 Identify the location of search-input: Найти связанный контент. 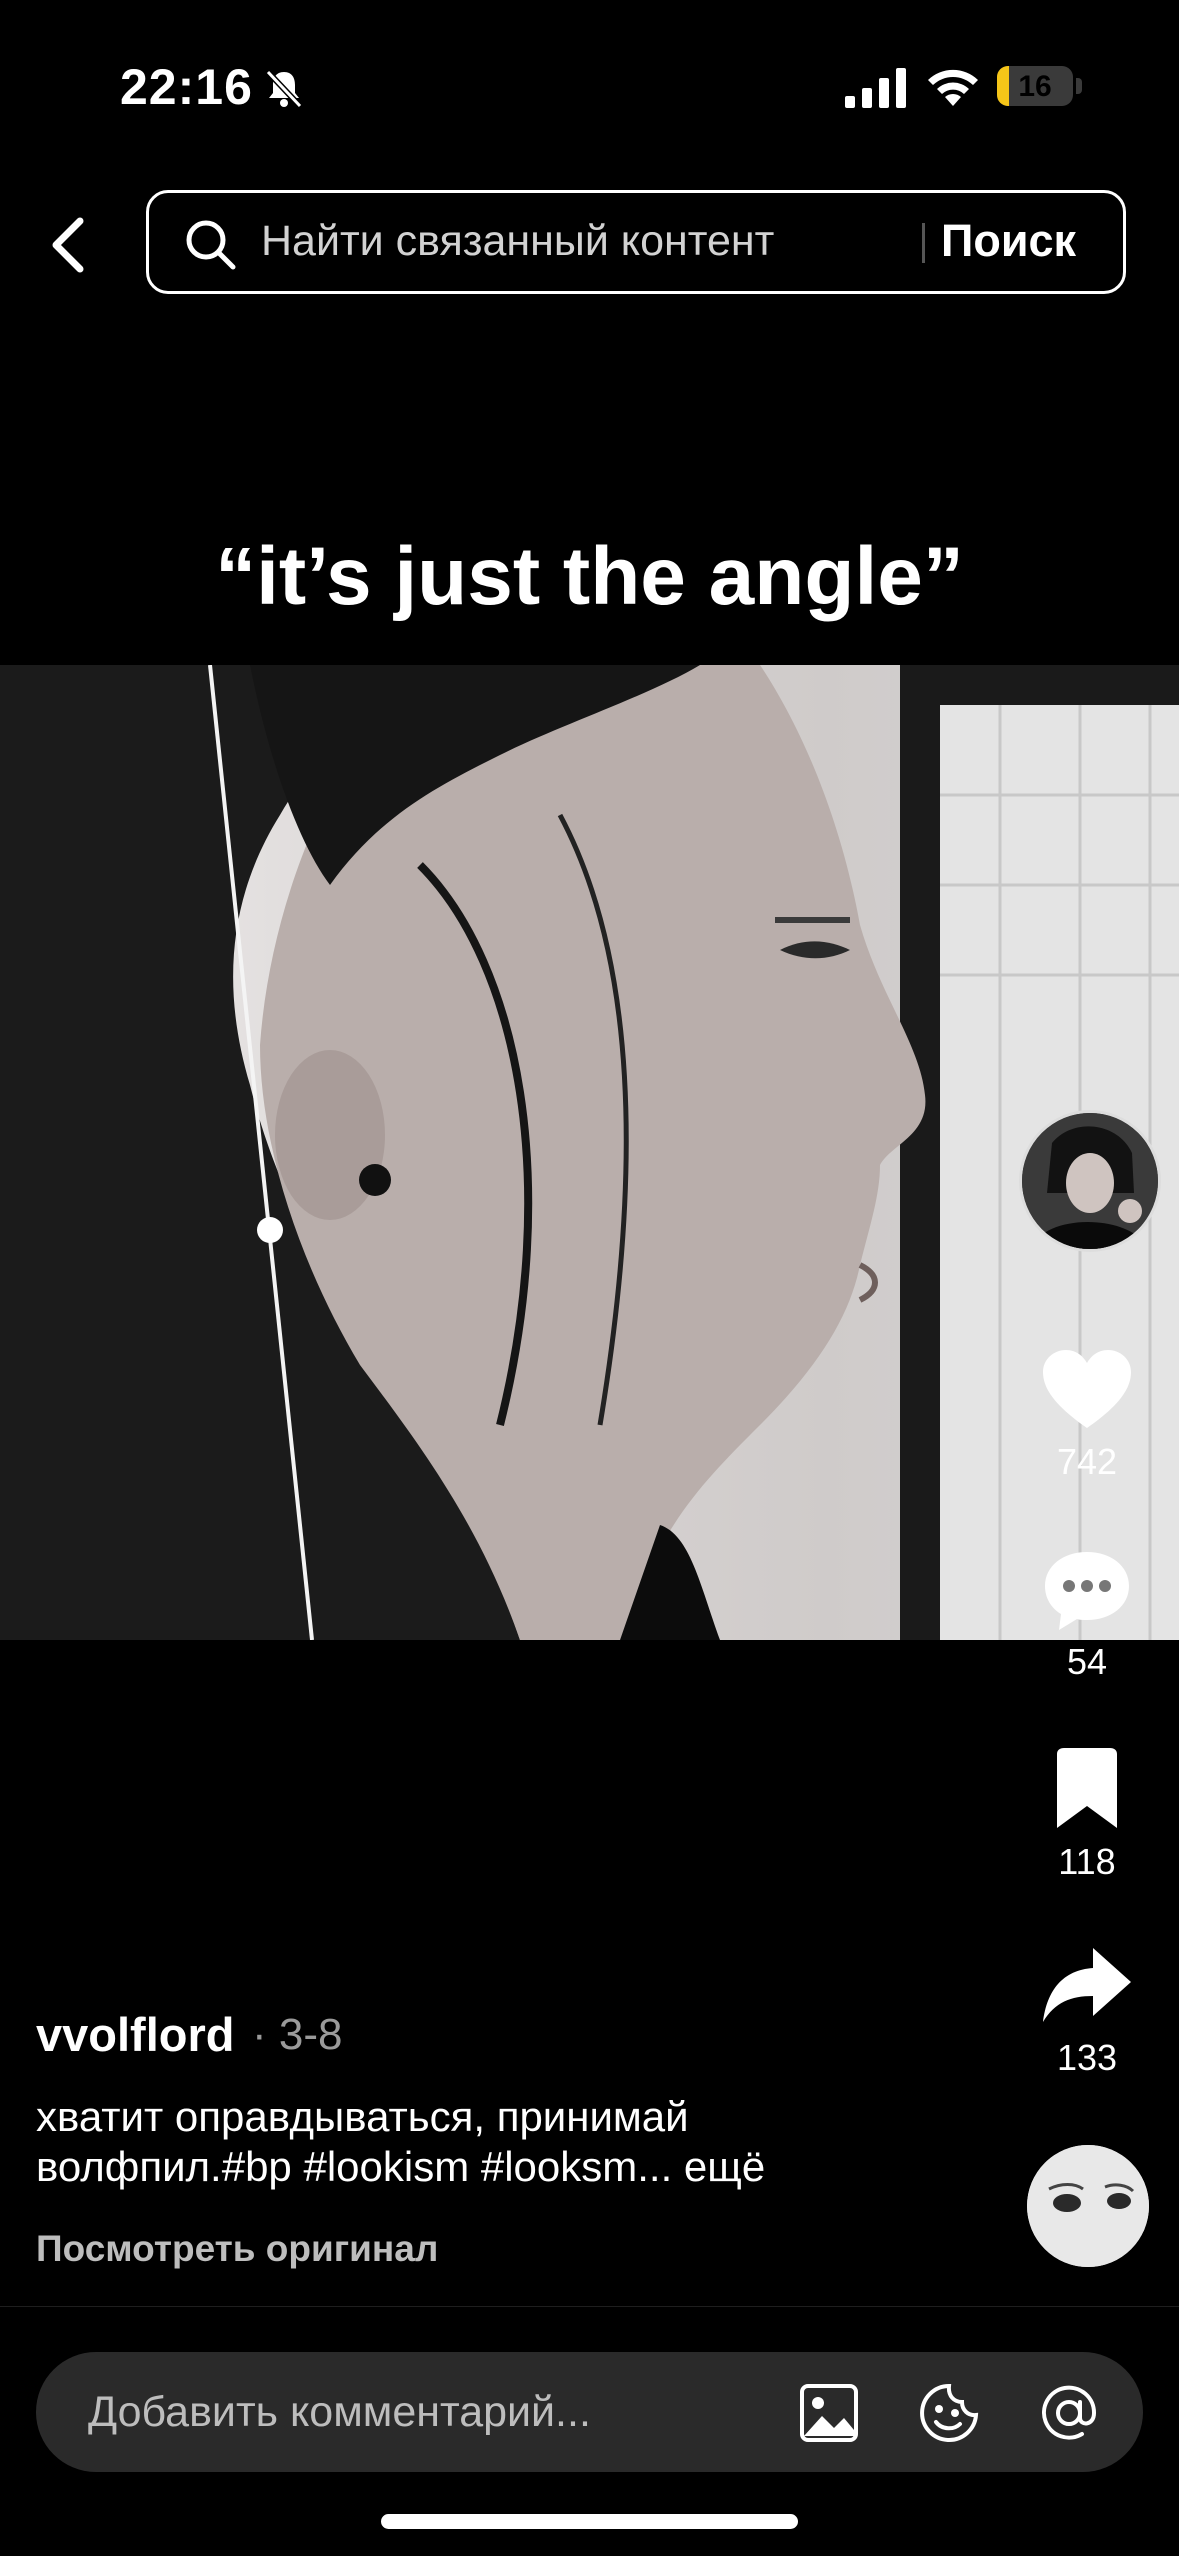
(517, 241).